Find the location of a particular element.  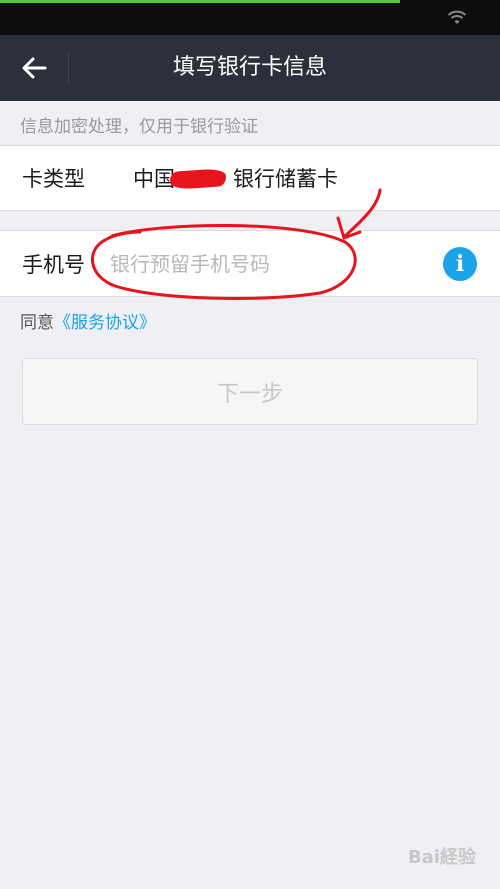

card-type-label: 卡类型 is located at coordinates (53, 179).